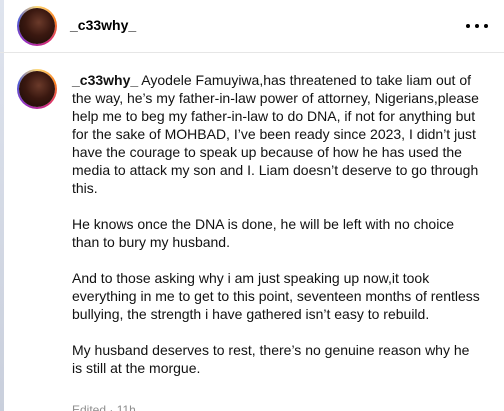 This screenshot has width=504, height=411. What do you see at coordinates (104, 407) in the screenshot?
I see `post-meta: Edited · 11h` at bounding box center [104, 407].